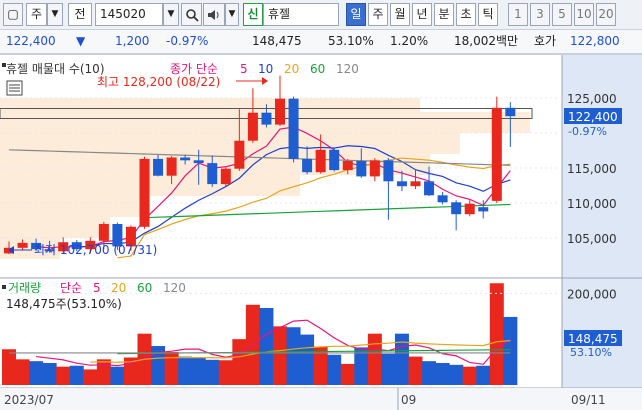 Image resolution: width=642 pixels, height=410 pixels. I want to click on window-icon: ▢, so click(13, 14).